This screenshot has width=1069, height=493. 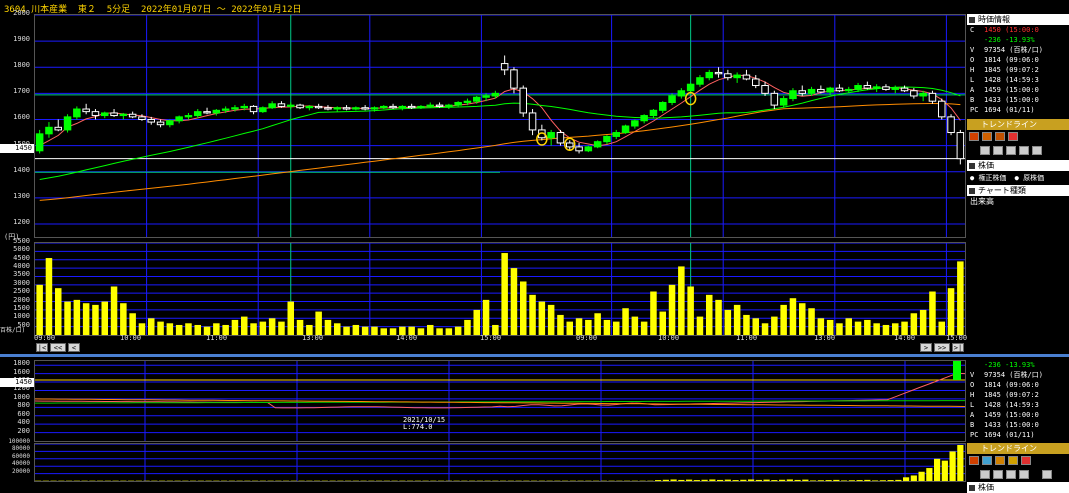 I want to click on radio-adjusted: ● 権正株価, so click(x=988, y=178).